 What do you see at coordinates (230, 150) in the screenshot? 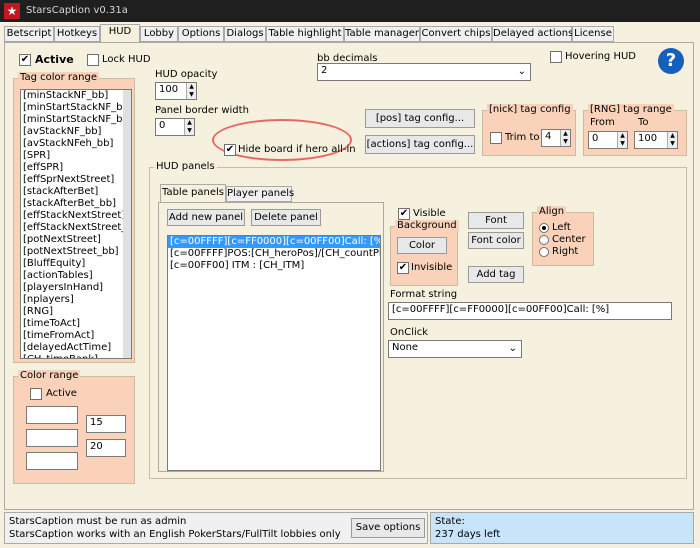
I see `hide-board-checkbox: ✔` at bounding box center [230, 150].